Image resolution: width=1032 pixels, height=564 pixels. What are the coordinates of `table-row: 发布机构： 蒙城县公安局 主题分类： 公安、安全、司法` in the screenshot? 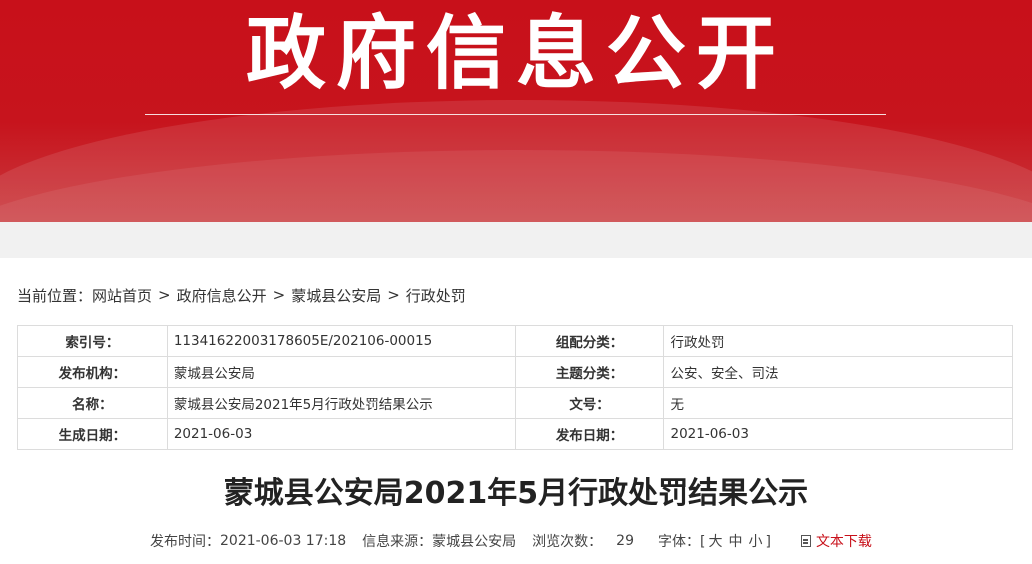 It's located at (515, 372).